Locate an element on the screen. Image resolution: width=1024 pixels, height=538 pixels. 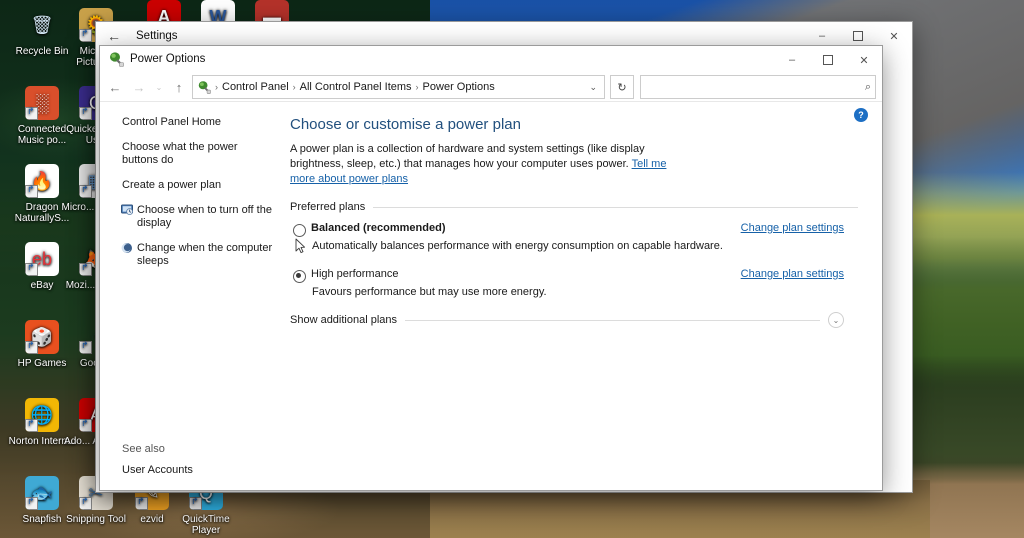
hp-games-icon: 🎲 is located at coordinates (42, 337).